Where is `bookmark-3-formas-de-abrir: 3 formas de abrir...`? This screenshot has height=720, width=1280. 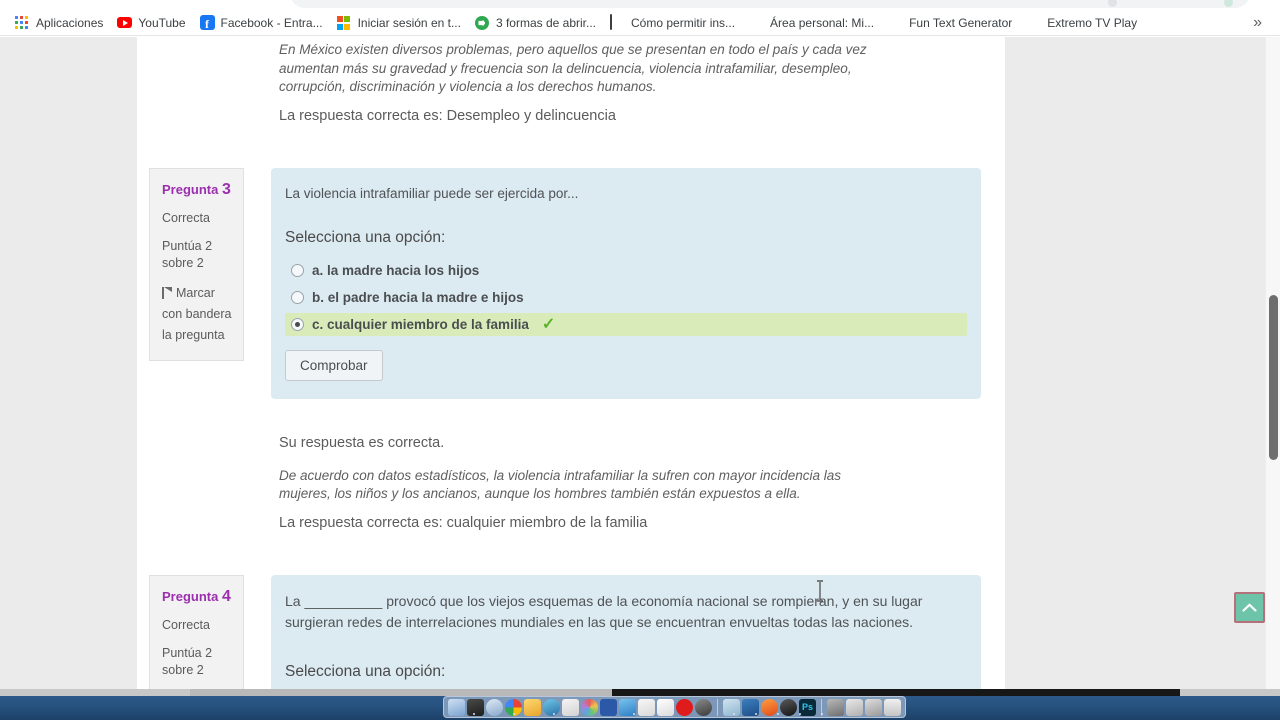
bookmark-3-formas-de-abrir: 3 formas de abrir... is located at coordinates (535, 23).